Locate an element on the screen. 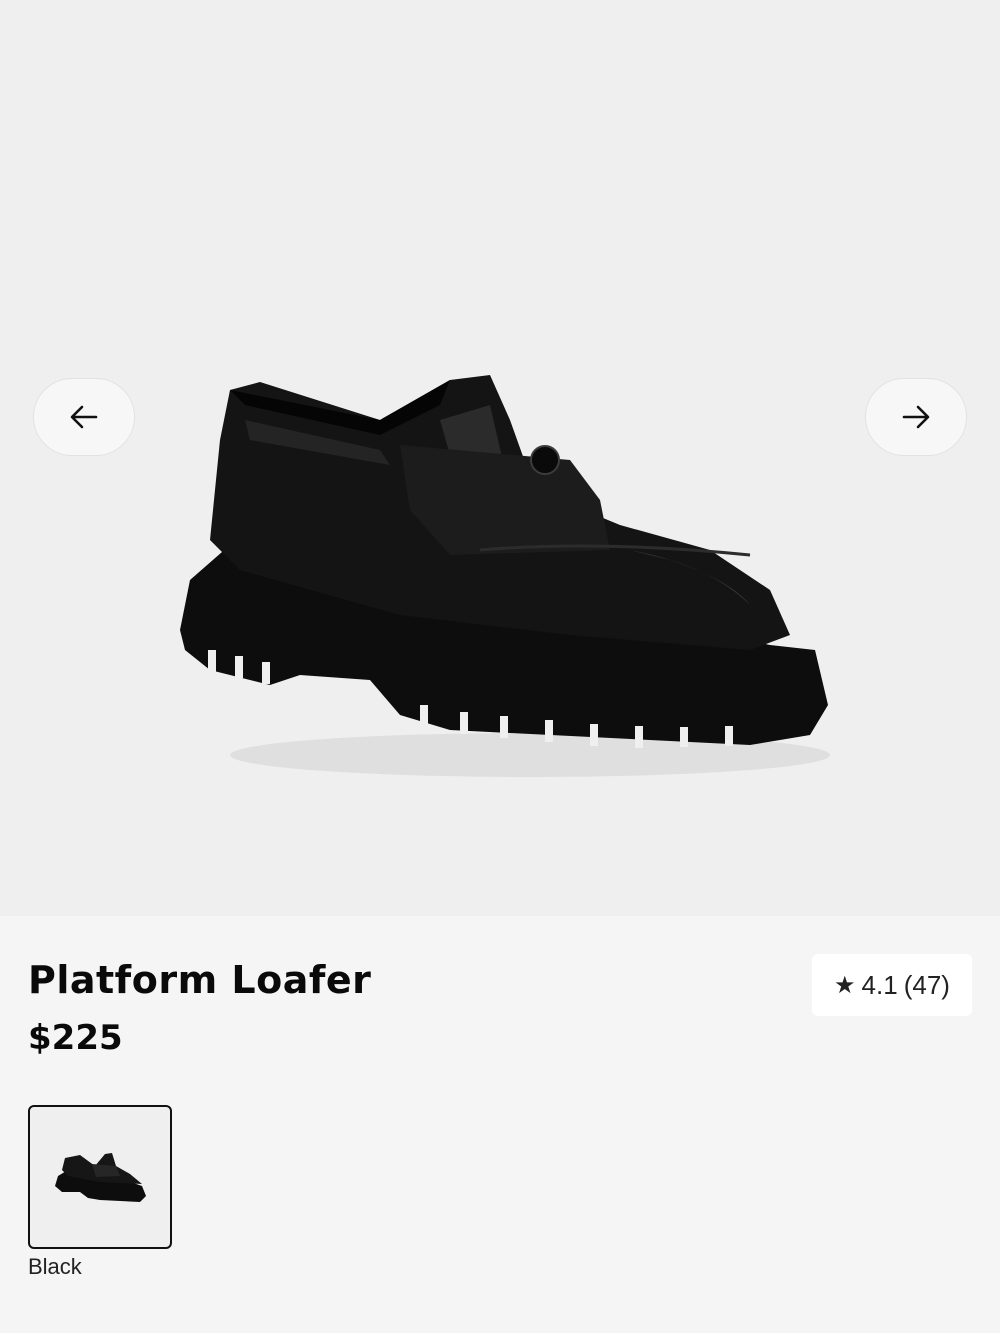 This screenshot has height=1333, width=1000. next-image-button is located at coordinates (916, 417).